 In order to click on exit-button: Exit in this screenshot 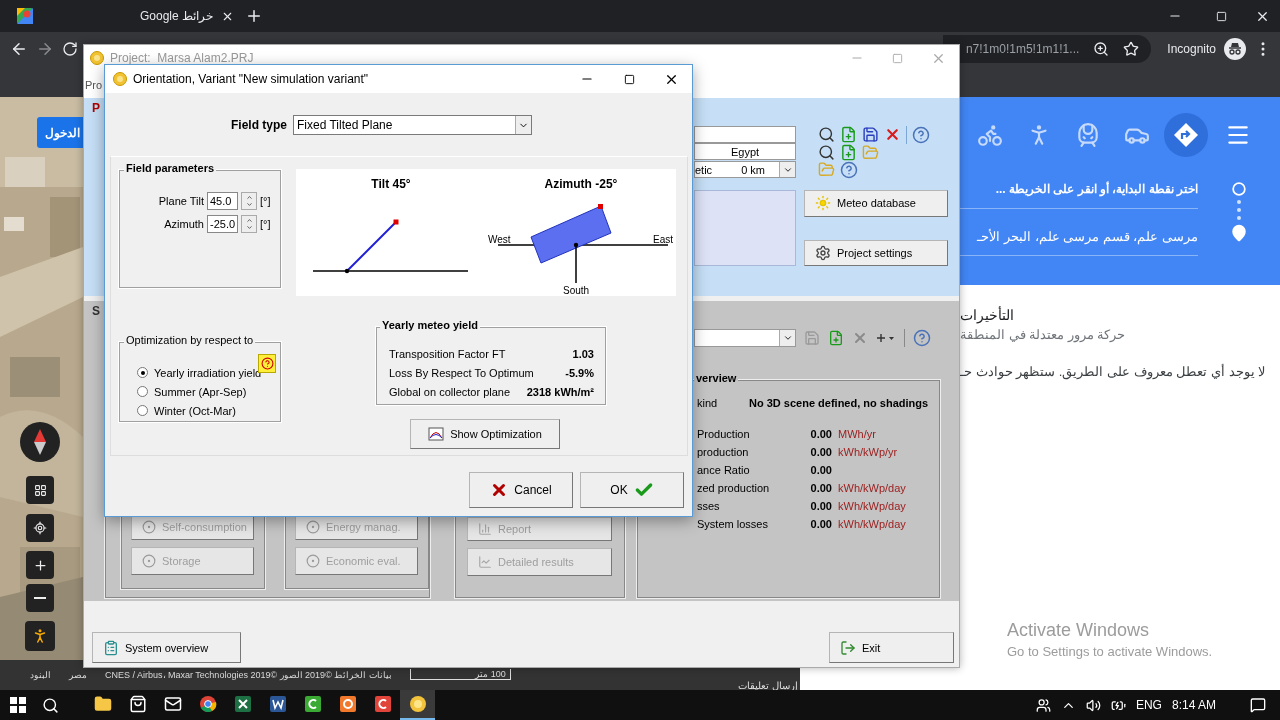, I will do `click(891, 647)`.